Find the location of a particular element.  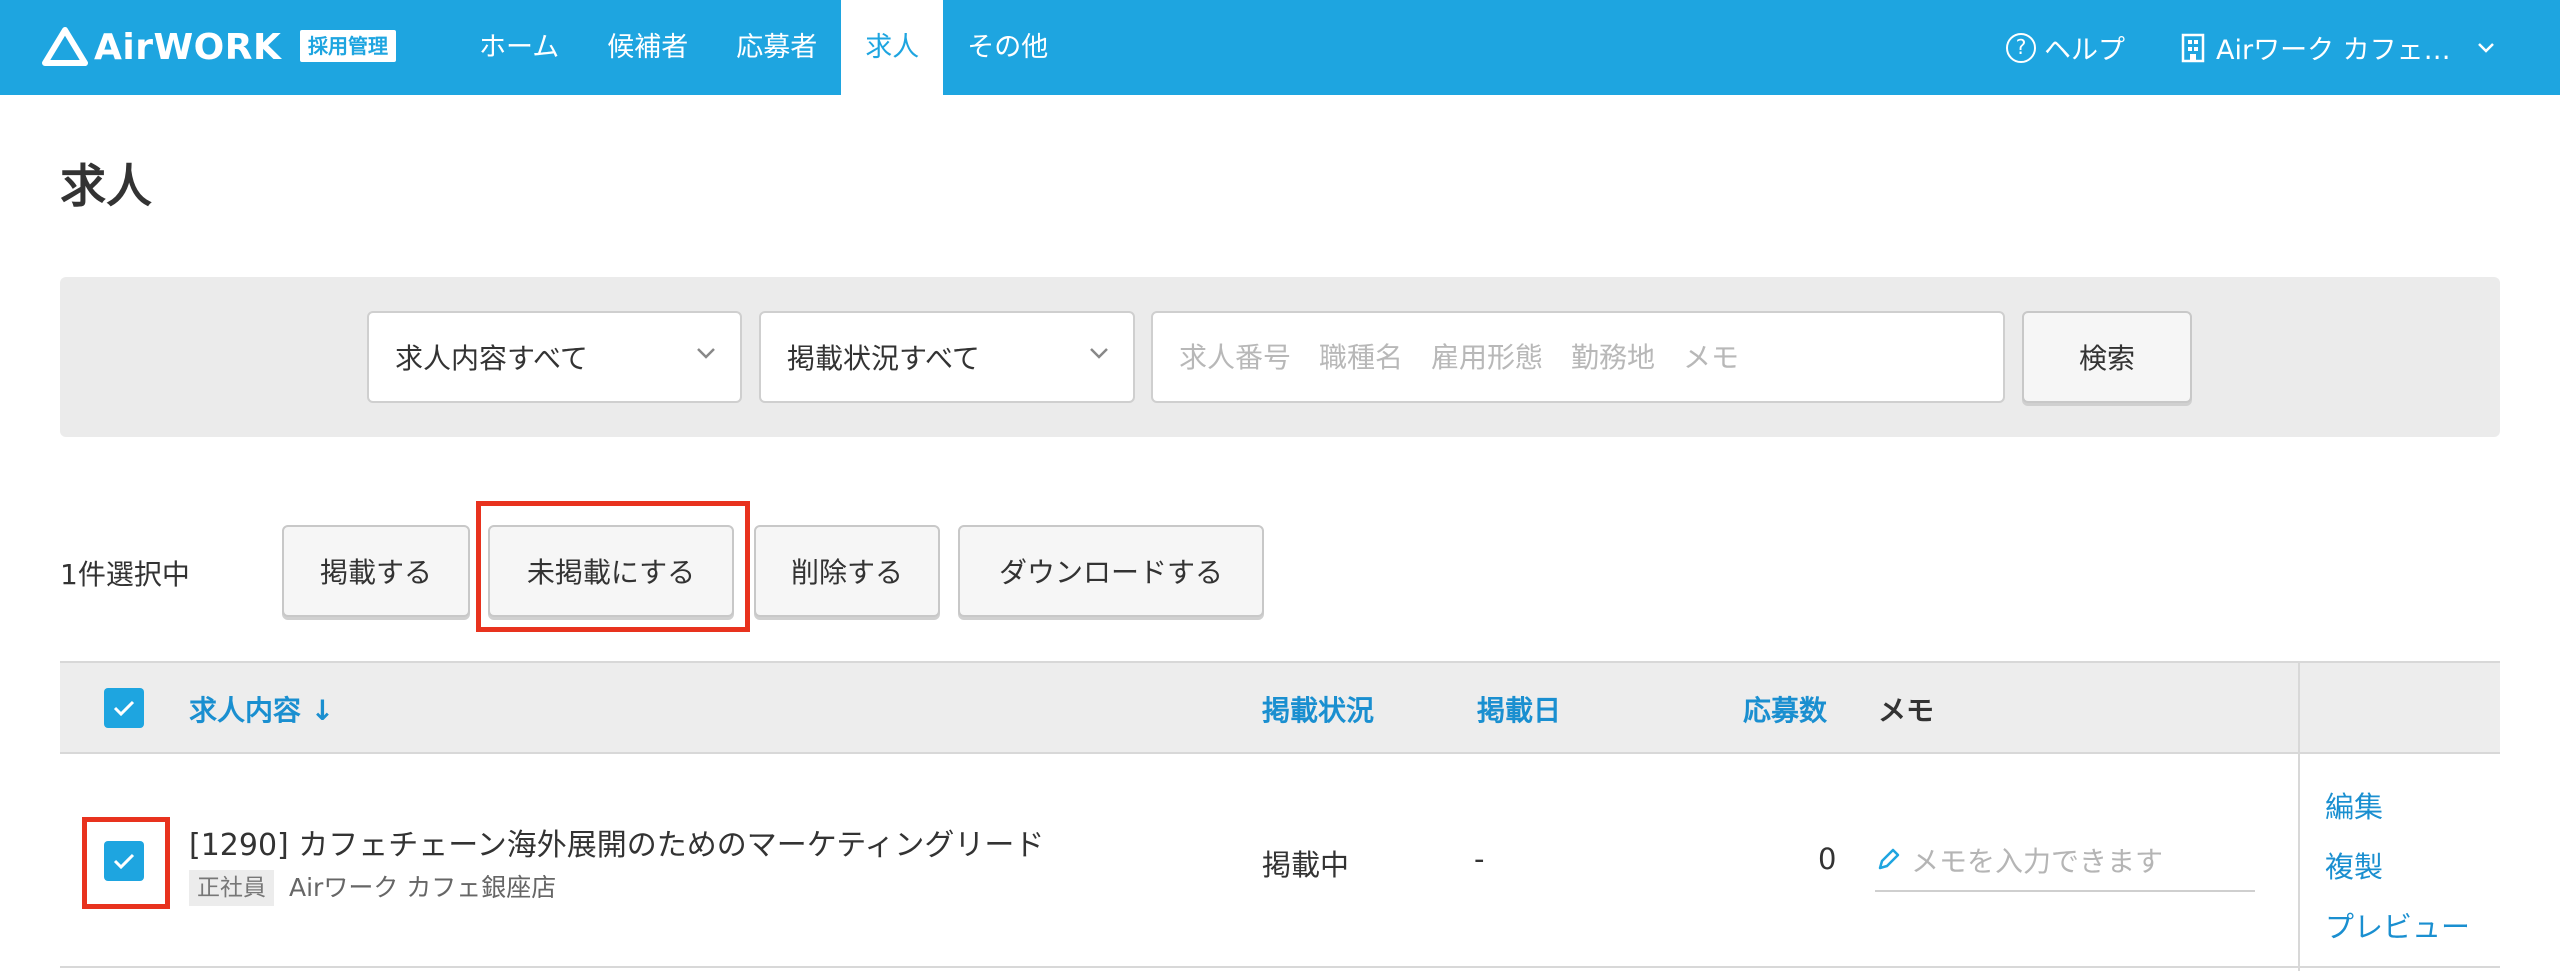

header-status: 掲載状況 is located at coordinates (1318, 709).